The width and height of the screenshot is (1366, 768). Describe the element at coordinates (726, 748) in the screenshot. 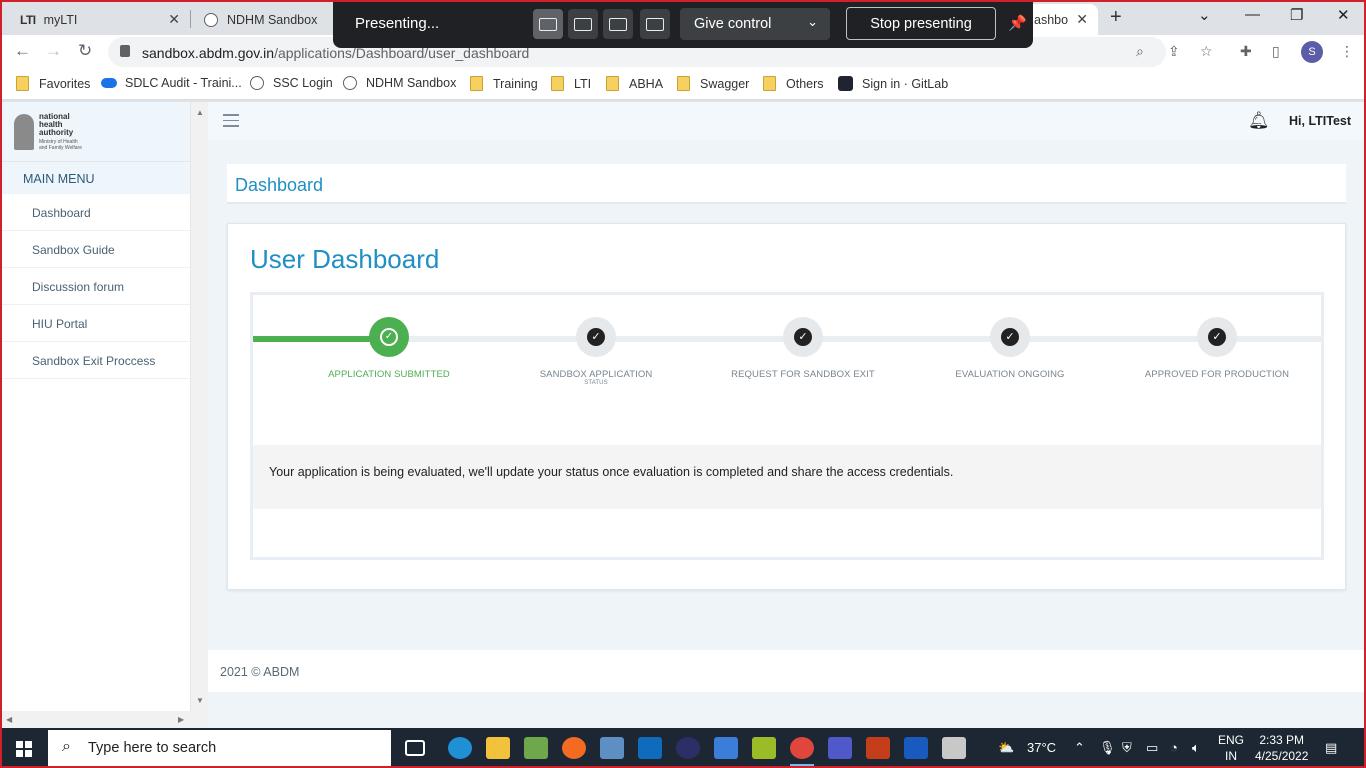

I see `remote-desktop-icon` at that location.